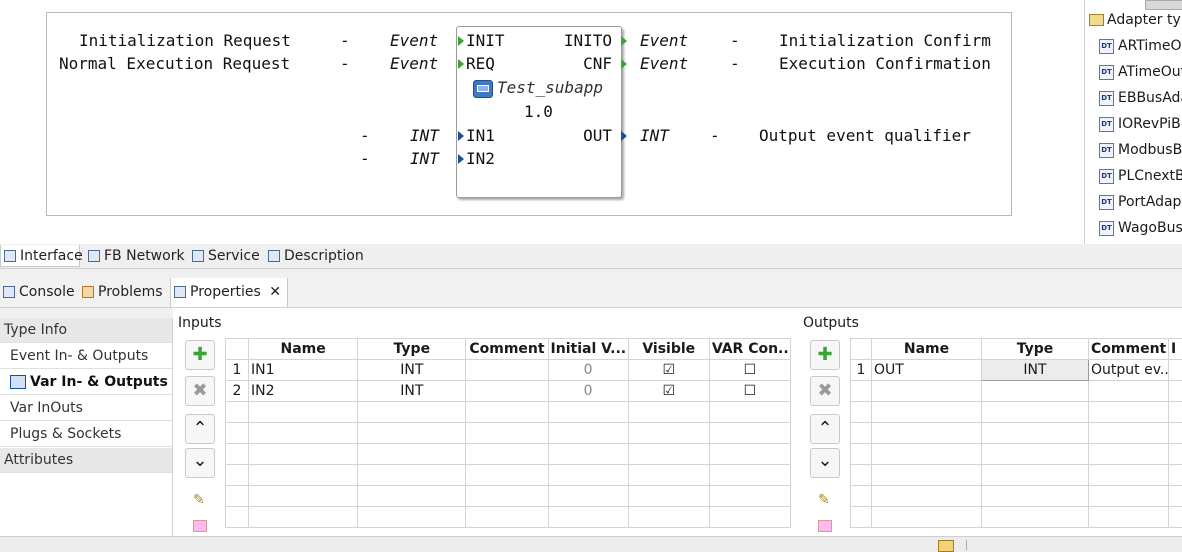  Describe the element at coordinates (624, 136) in the screenshot. I see `data-output-marker` at that location.